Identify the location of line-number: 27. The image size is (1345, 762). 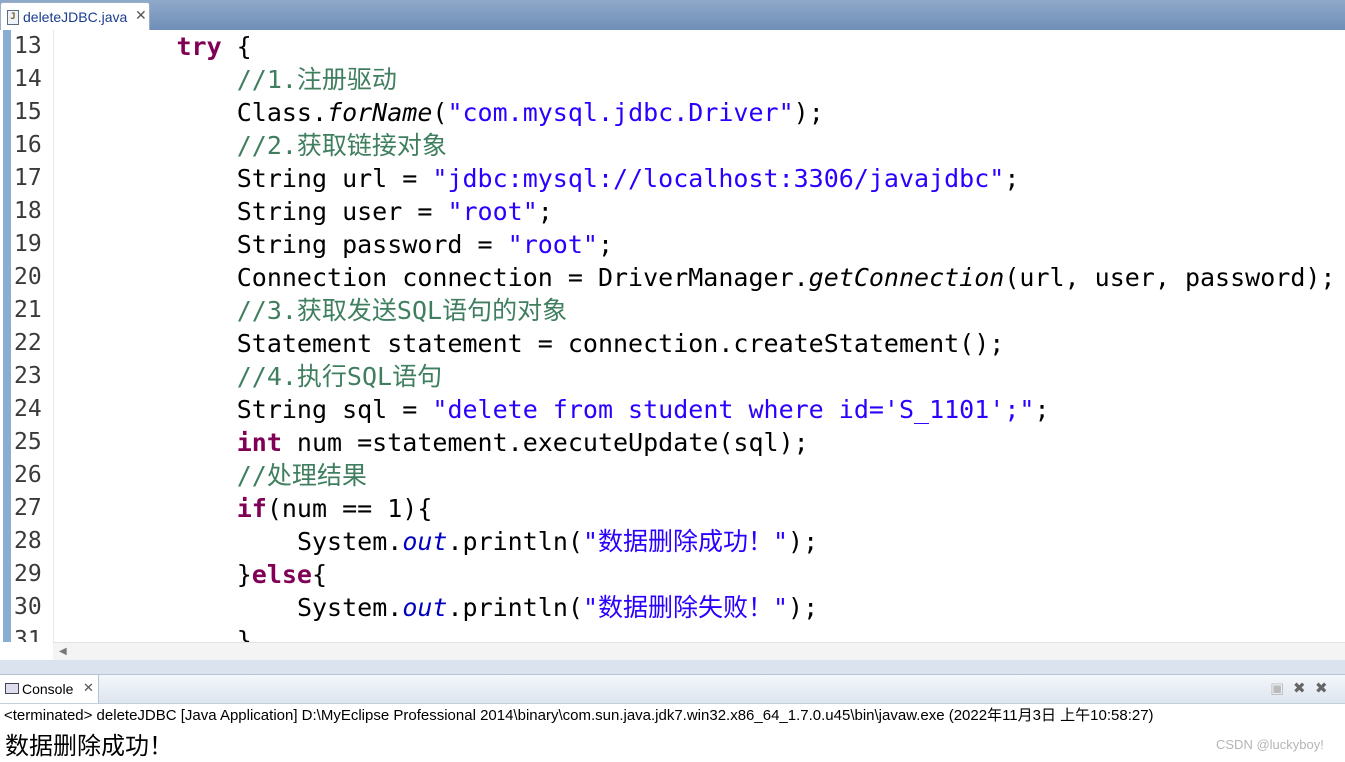
(28, 508).